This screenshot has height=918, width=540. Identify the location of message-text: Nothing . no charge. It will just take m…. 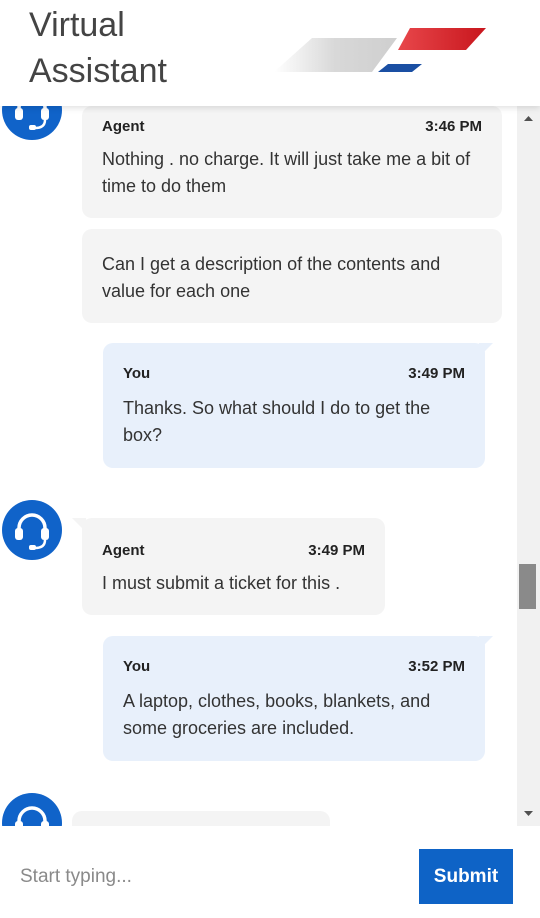
(286, 172).